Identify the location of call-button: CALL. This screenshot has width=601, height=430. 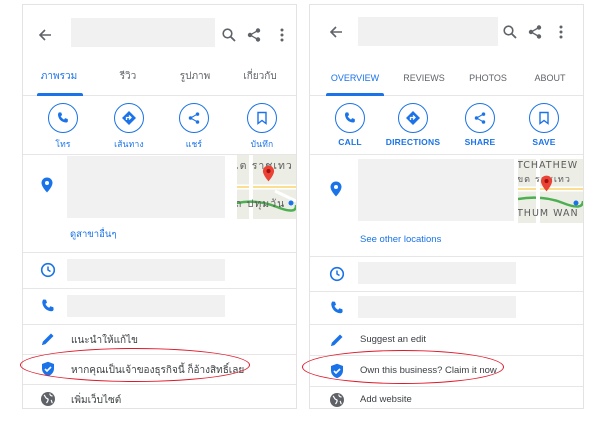
(350, 125).